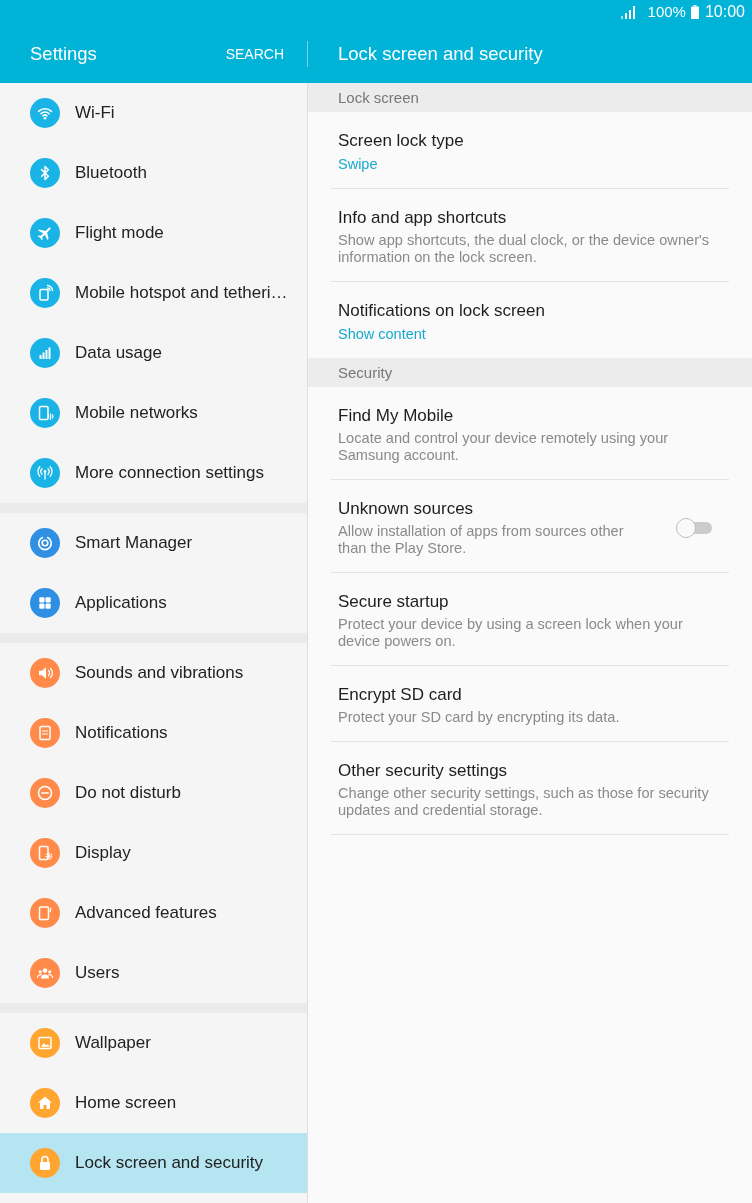 The image size is (752, 1203). What do you see at coordinates (153, 913) in the screenshot?
I see `sidebar-item: Advanced features` at bounding box center [153, 913].